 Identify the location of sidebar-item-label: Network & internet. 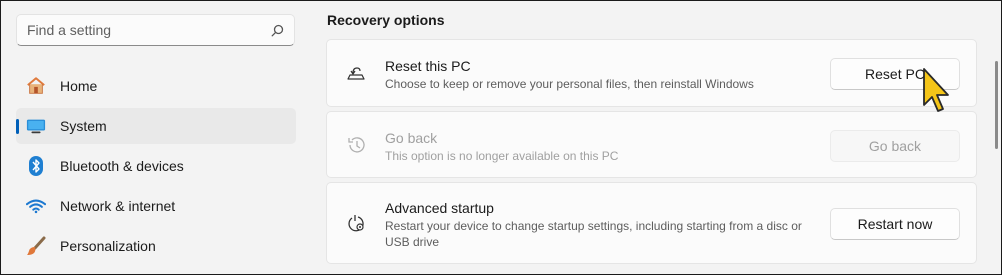
(118, 206).